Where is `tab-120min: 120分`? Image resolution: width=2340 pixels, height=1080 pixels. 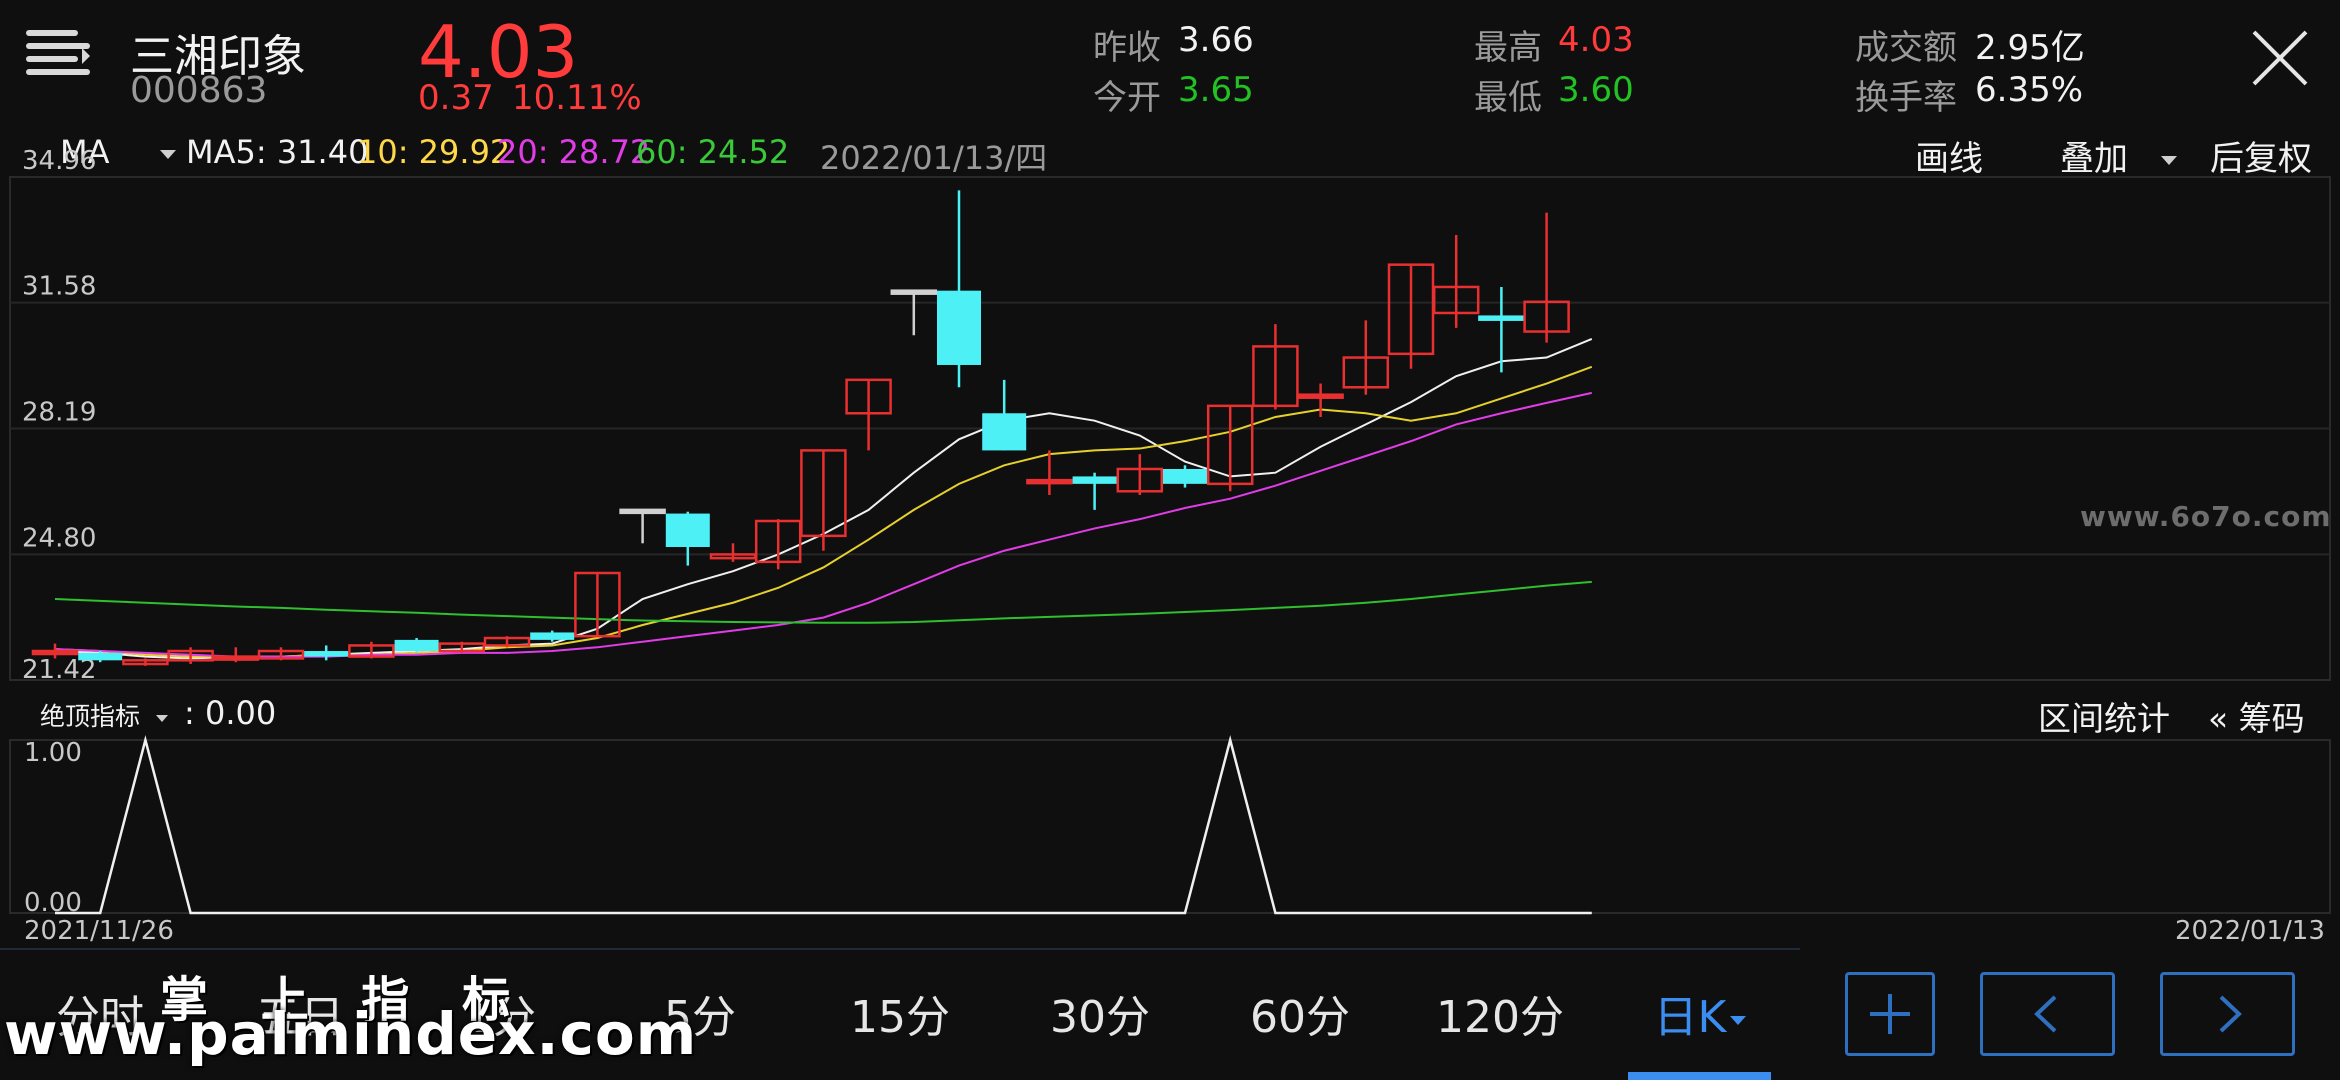
tab-120min: 120分 is located at coordinates (1500, 1017).